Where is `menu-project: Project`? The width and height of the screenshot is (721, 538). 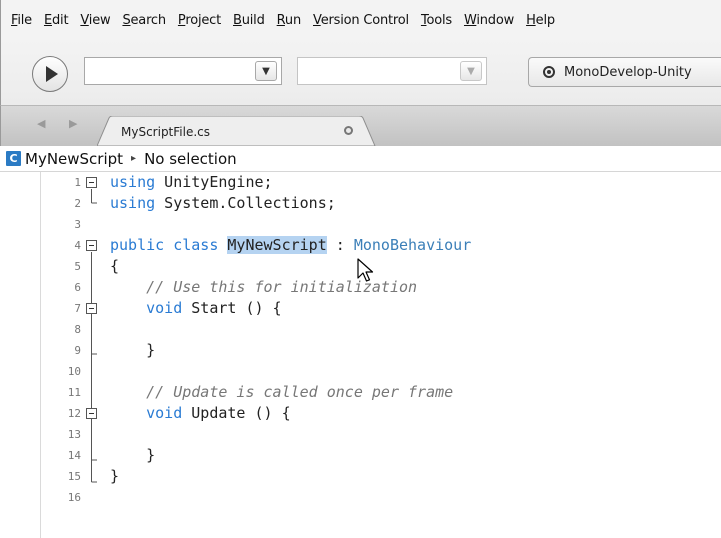 menu-project: Project is located at coordinates (199, 20).